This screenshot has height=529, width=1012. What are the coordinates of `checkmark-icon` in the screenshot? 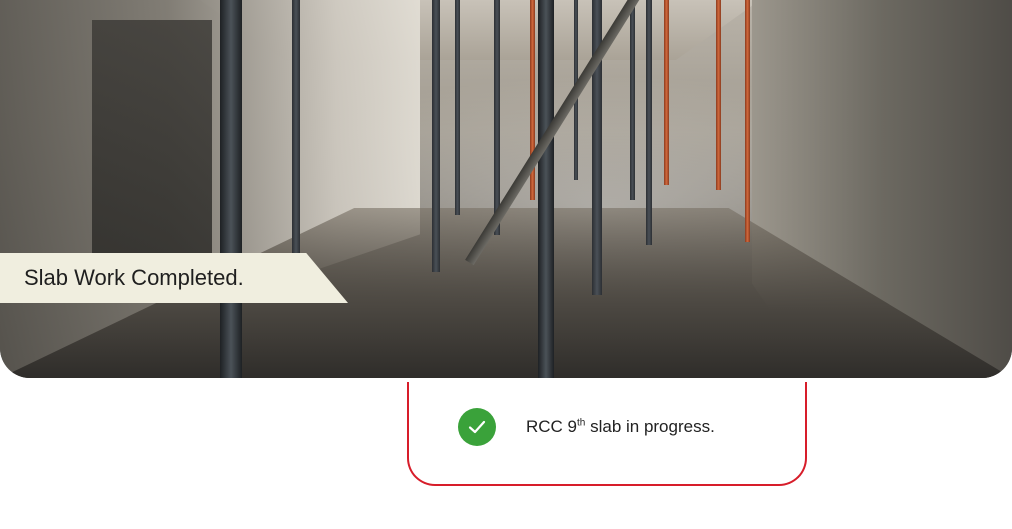 It's located at (477, 427).